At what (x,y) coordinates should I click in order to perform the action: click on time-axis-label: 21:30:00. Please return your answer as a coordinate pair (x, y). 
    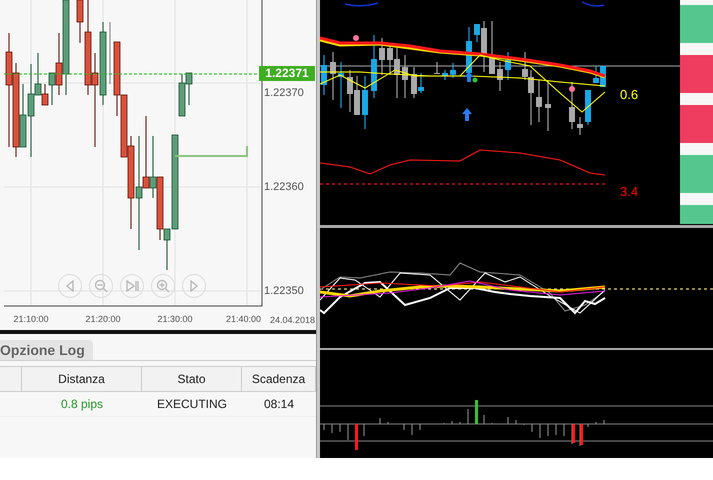
    Looking at the image, I should click on (175, 319).